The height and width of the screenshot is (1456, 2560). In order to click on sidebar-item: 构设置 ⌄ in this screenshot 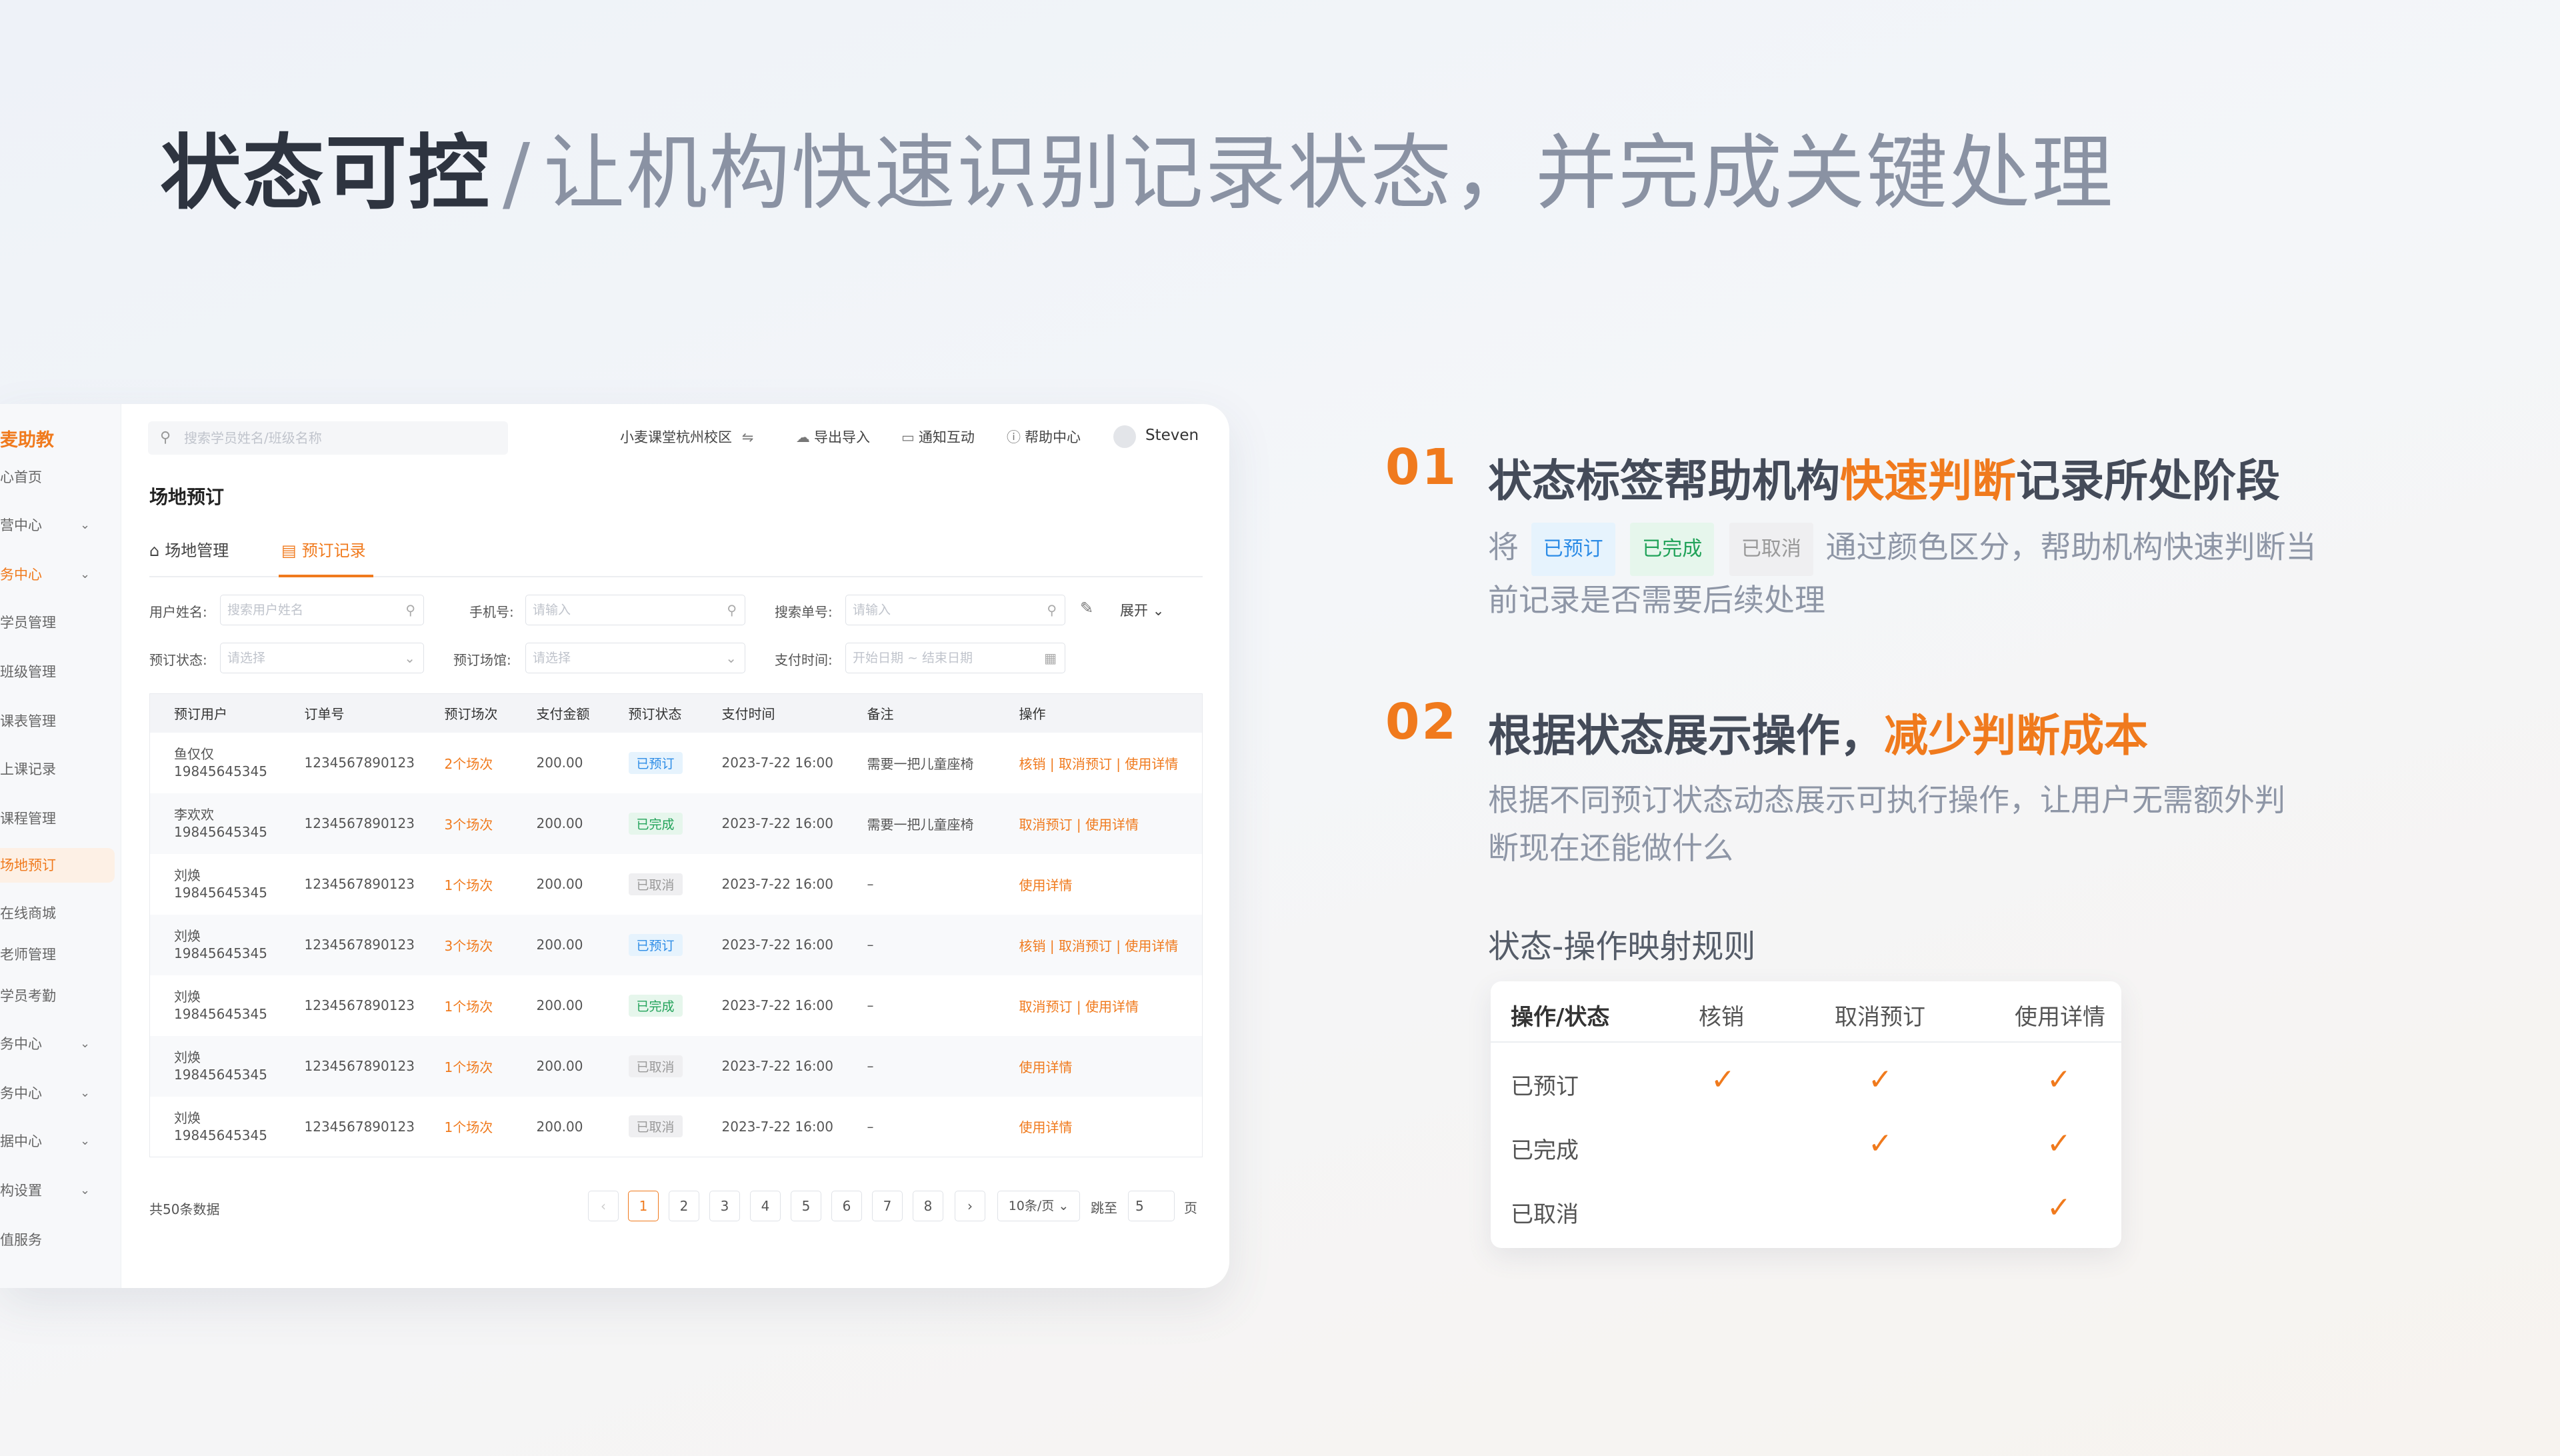, I will do `click(60, 1190)`.